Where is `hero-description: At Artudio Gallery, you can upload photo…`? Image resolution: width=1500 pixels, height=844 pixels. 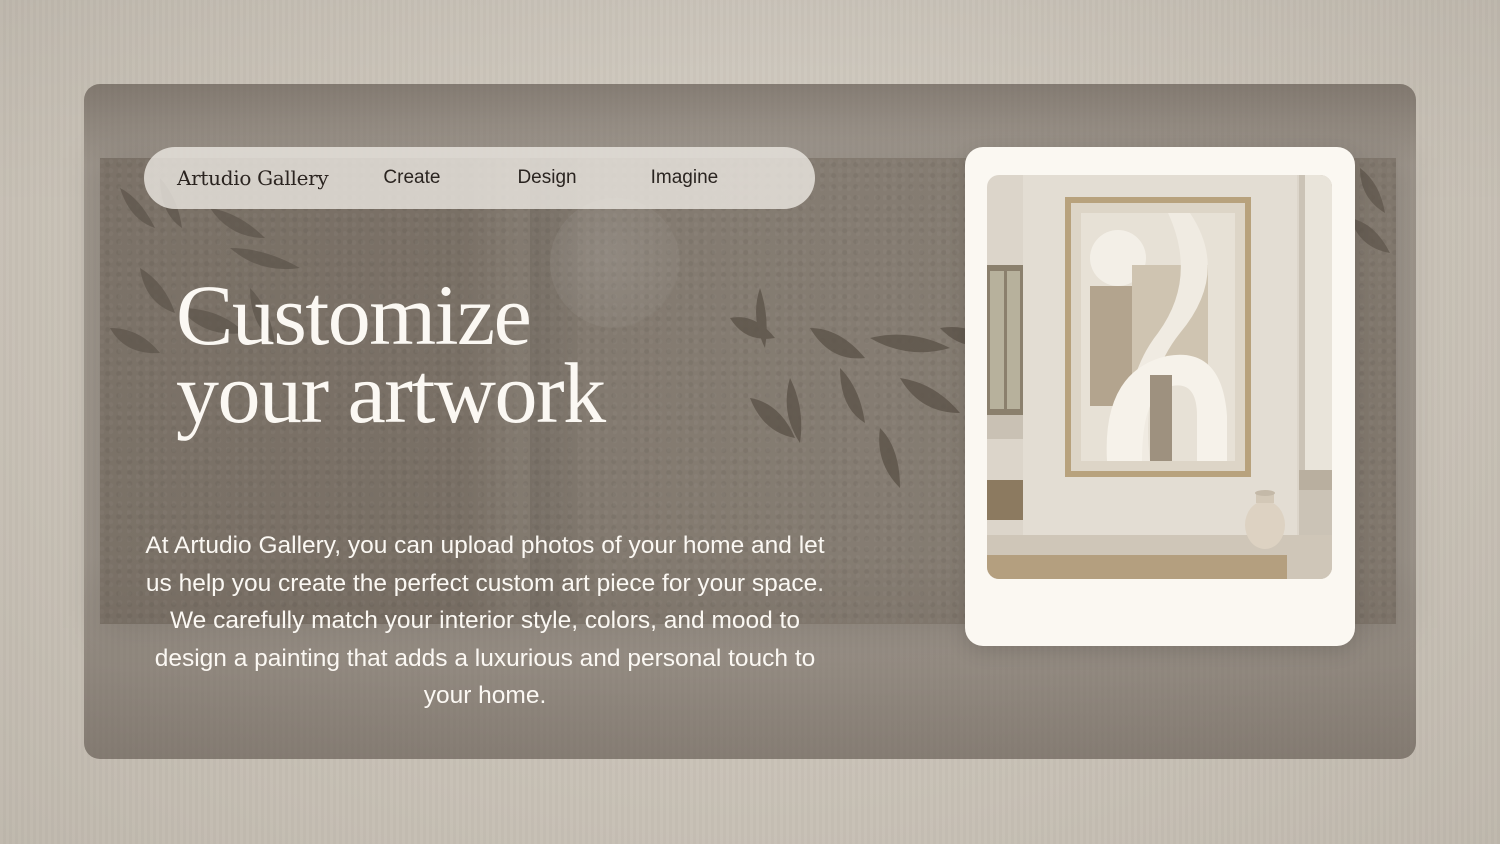
hero-description: At Artudio Gallery, you can upload photo… is located at coordinates (485, 620).